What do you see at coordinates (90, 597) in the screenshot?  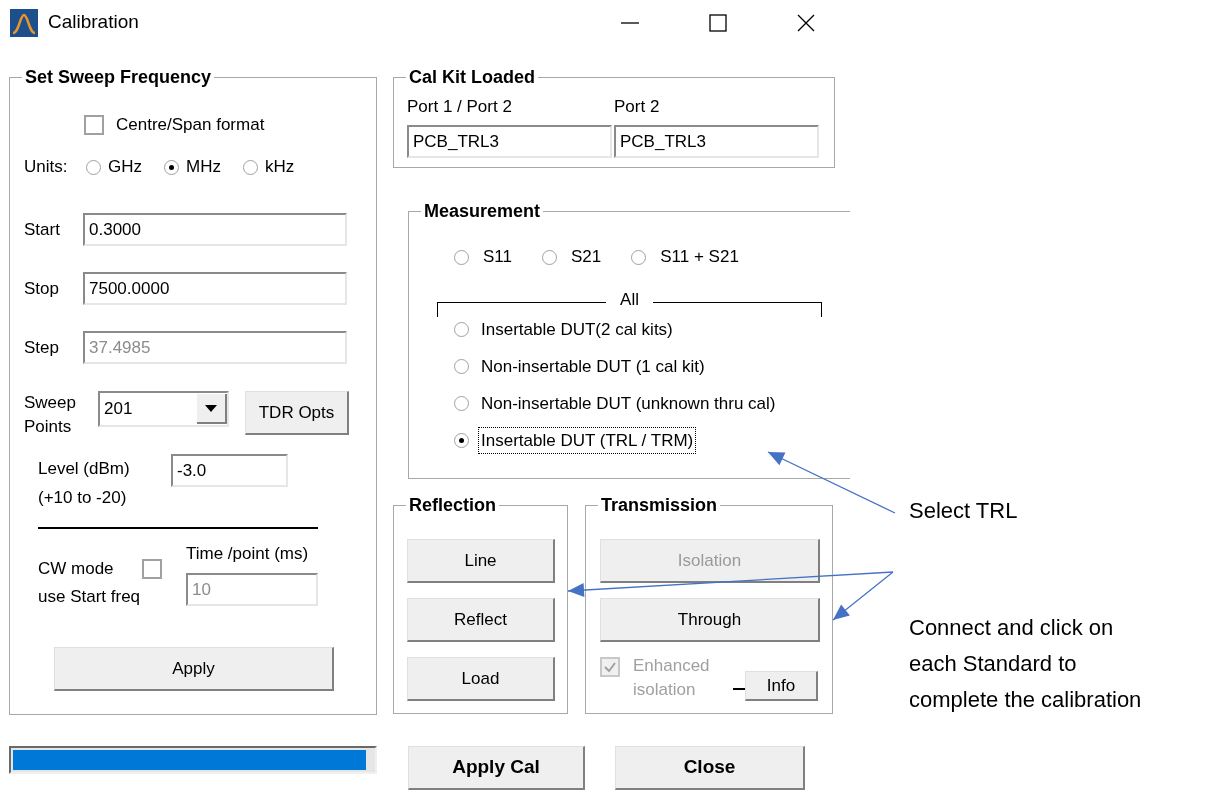 I see `cw-mode-sublabel: use Start freq` at bounding box center [90, 597].